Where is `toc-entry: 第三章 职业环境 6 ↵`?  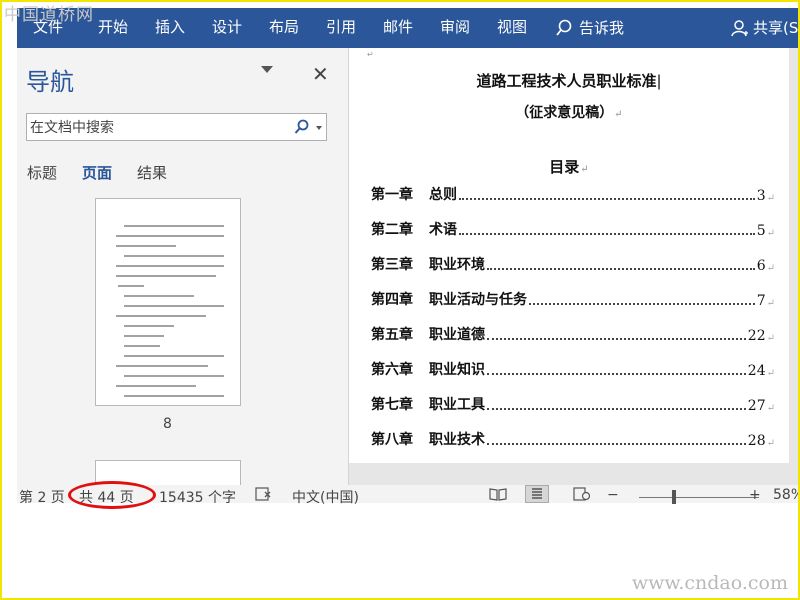 toc-entry: 第三章 职业环境 6 ↵ is located at coordinates (573, 264).